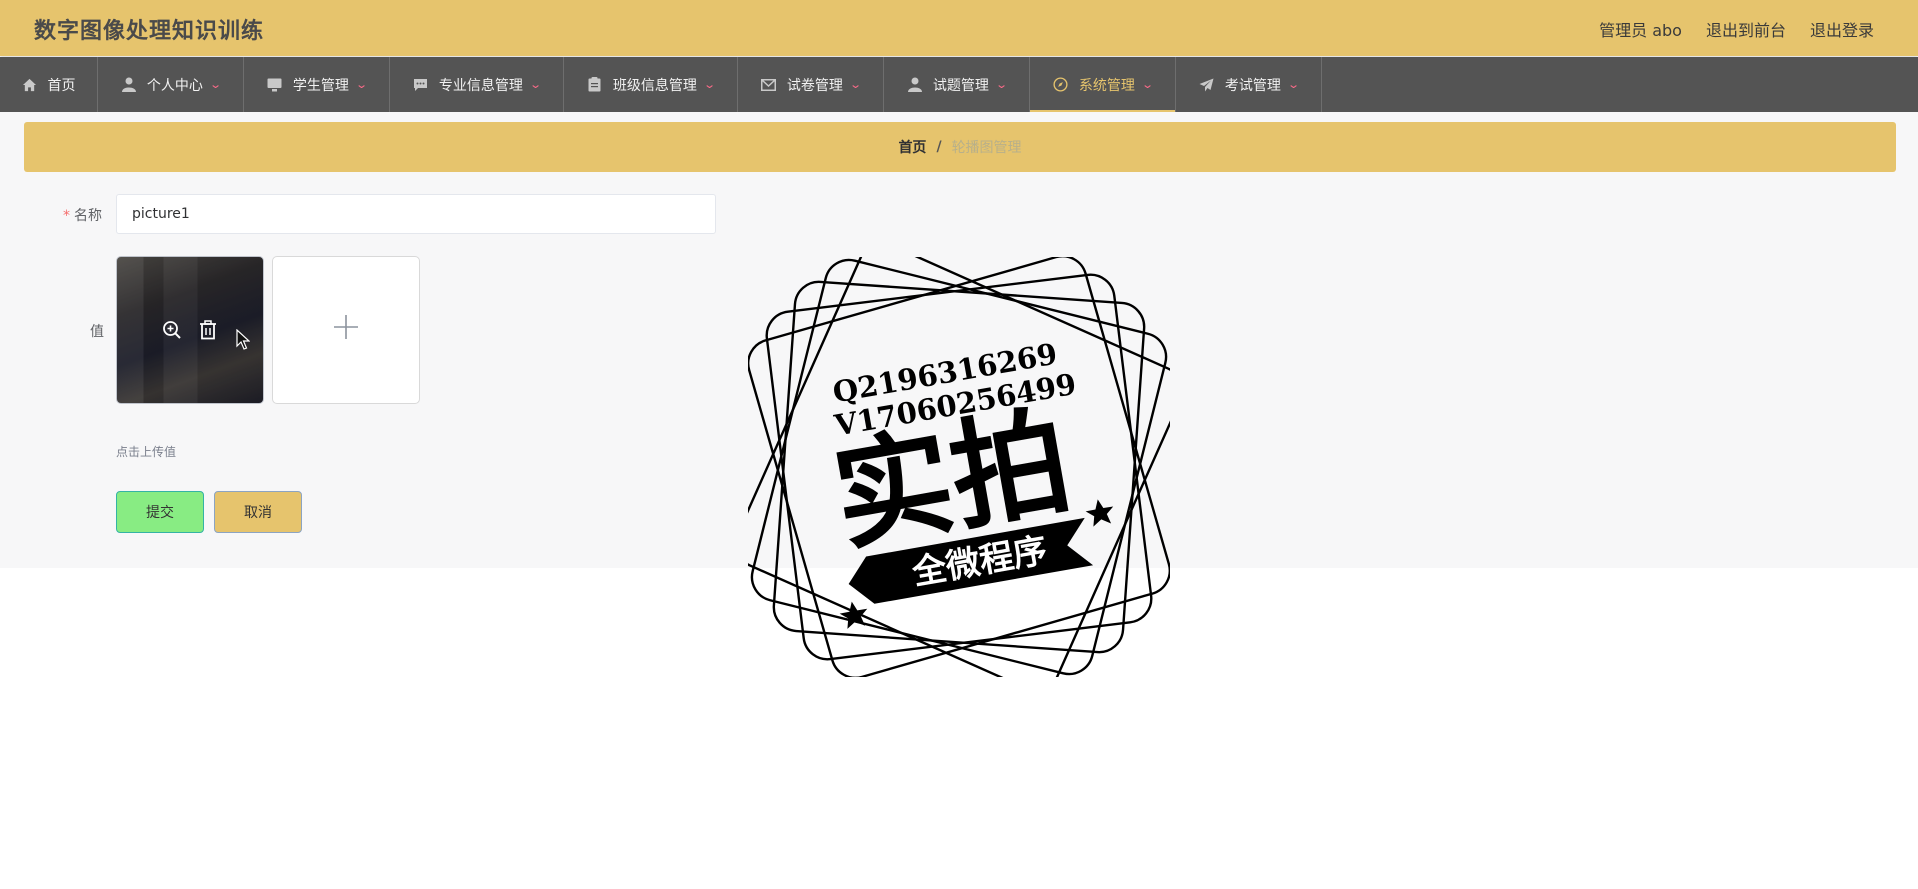 Image resolution: width=1918 pixels, height=889 pixels. I want to click on nav-item-exam-paper: 试卷管理 ⌄, so click(811, 84).